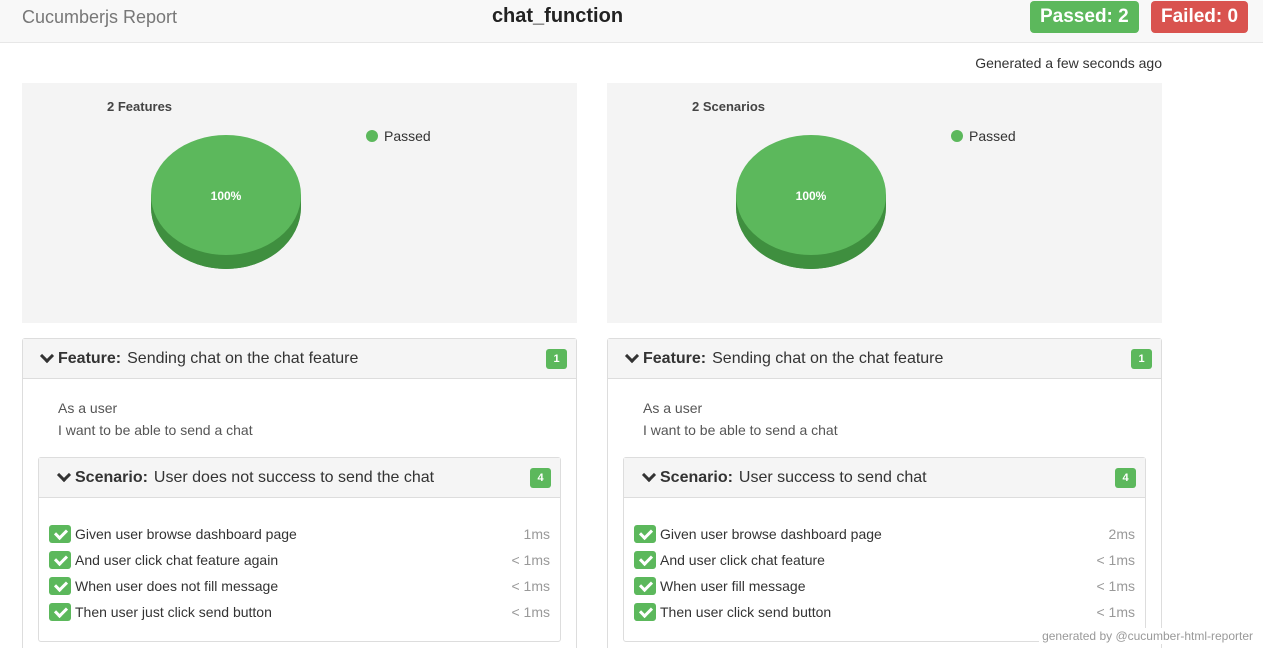 The image size is (1263, 648). What do you see at coordinates (884, 560) in the screenshot?
I see `step-row: And user click chat feature < 1ms` at bounding box center [884, 560].